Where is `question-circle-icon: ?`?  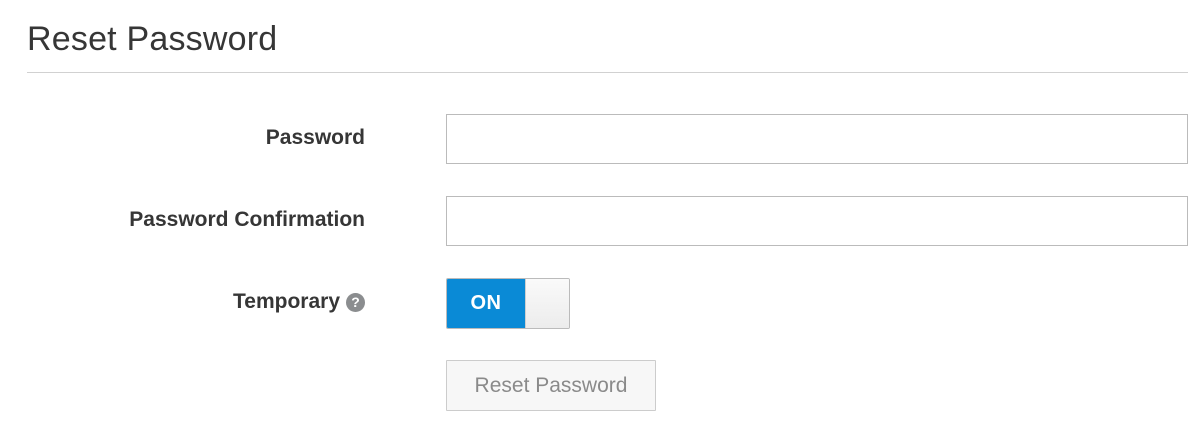 question-circle-icon: ? is located at coordinates (355, 302).